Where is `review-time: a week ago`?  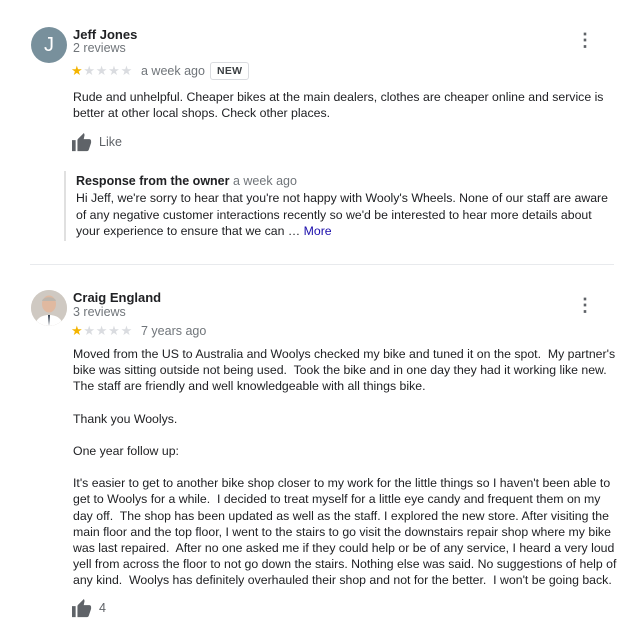 review-time: a week ago is located at coordinates (173, 71).